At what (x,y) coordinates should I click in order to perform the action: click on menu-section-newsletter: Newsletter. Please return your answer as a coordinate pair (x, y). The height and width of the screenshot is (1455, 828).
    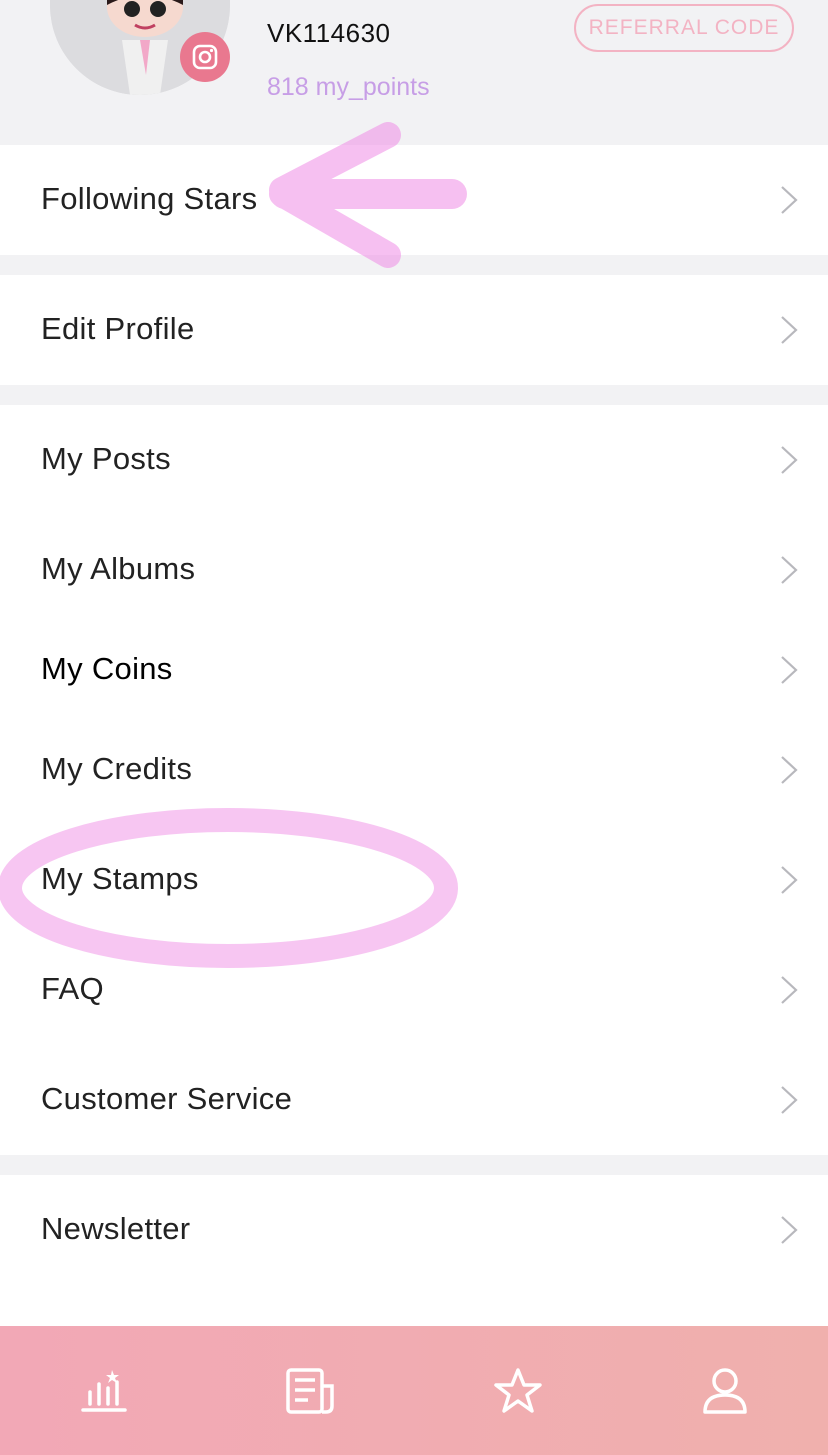
    Looking at the image, I should click on (414, 1250).